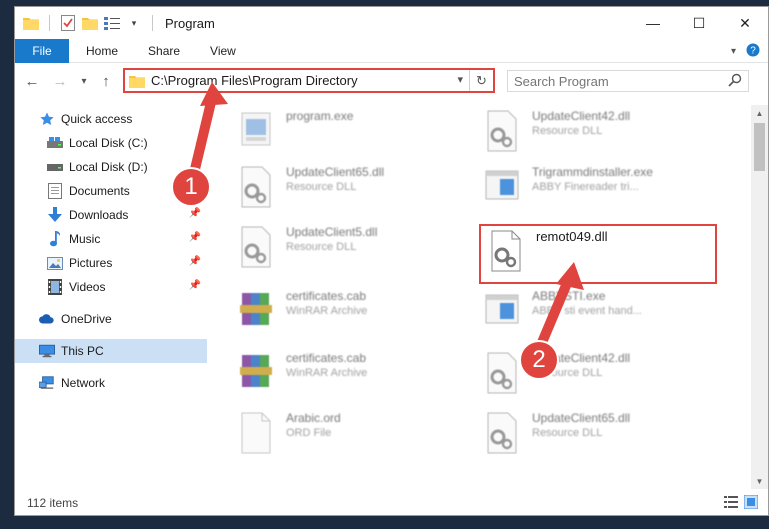  I want to click on details-view-icon, so click(731, 503).